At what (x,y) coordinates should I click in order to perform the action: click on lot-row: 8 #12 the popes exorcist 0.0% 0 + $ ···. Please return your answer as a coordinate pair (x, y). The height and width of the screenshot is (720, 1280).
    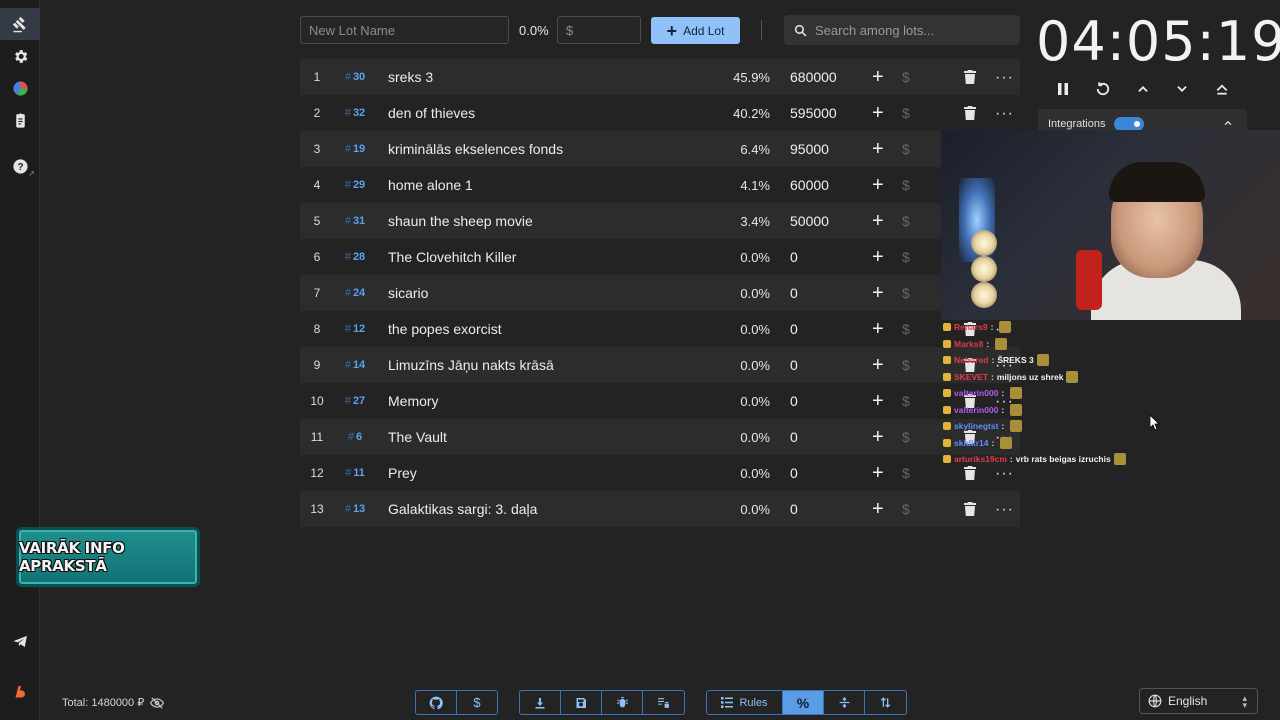
    Looking at the image, I should click on (660, 329).